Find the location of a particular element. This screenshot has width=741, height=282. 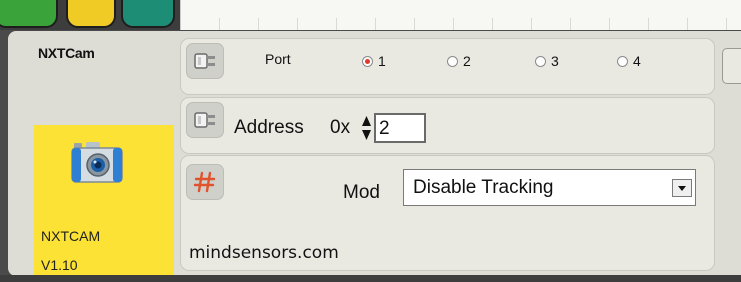

port-label: Port is located at coordinates (278, 59).